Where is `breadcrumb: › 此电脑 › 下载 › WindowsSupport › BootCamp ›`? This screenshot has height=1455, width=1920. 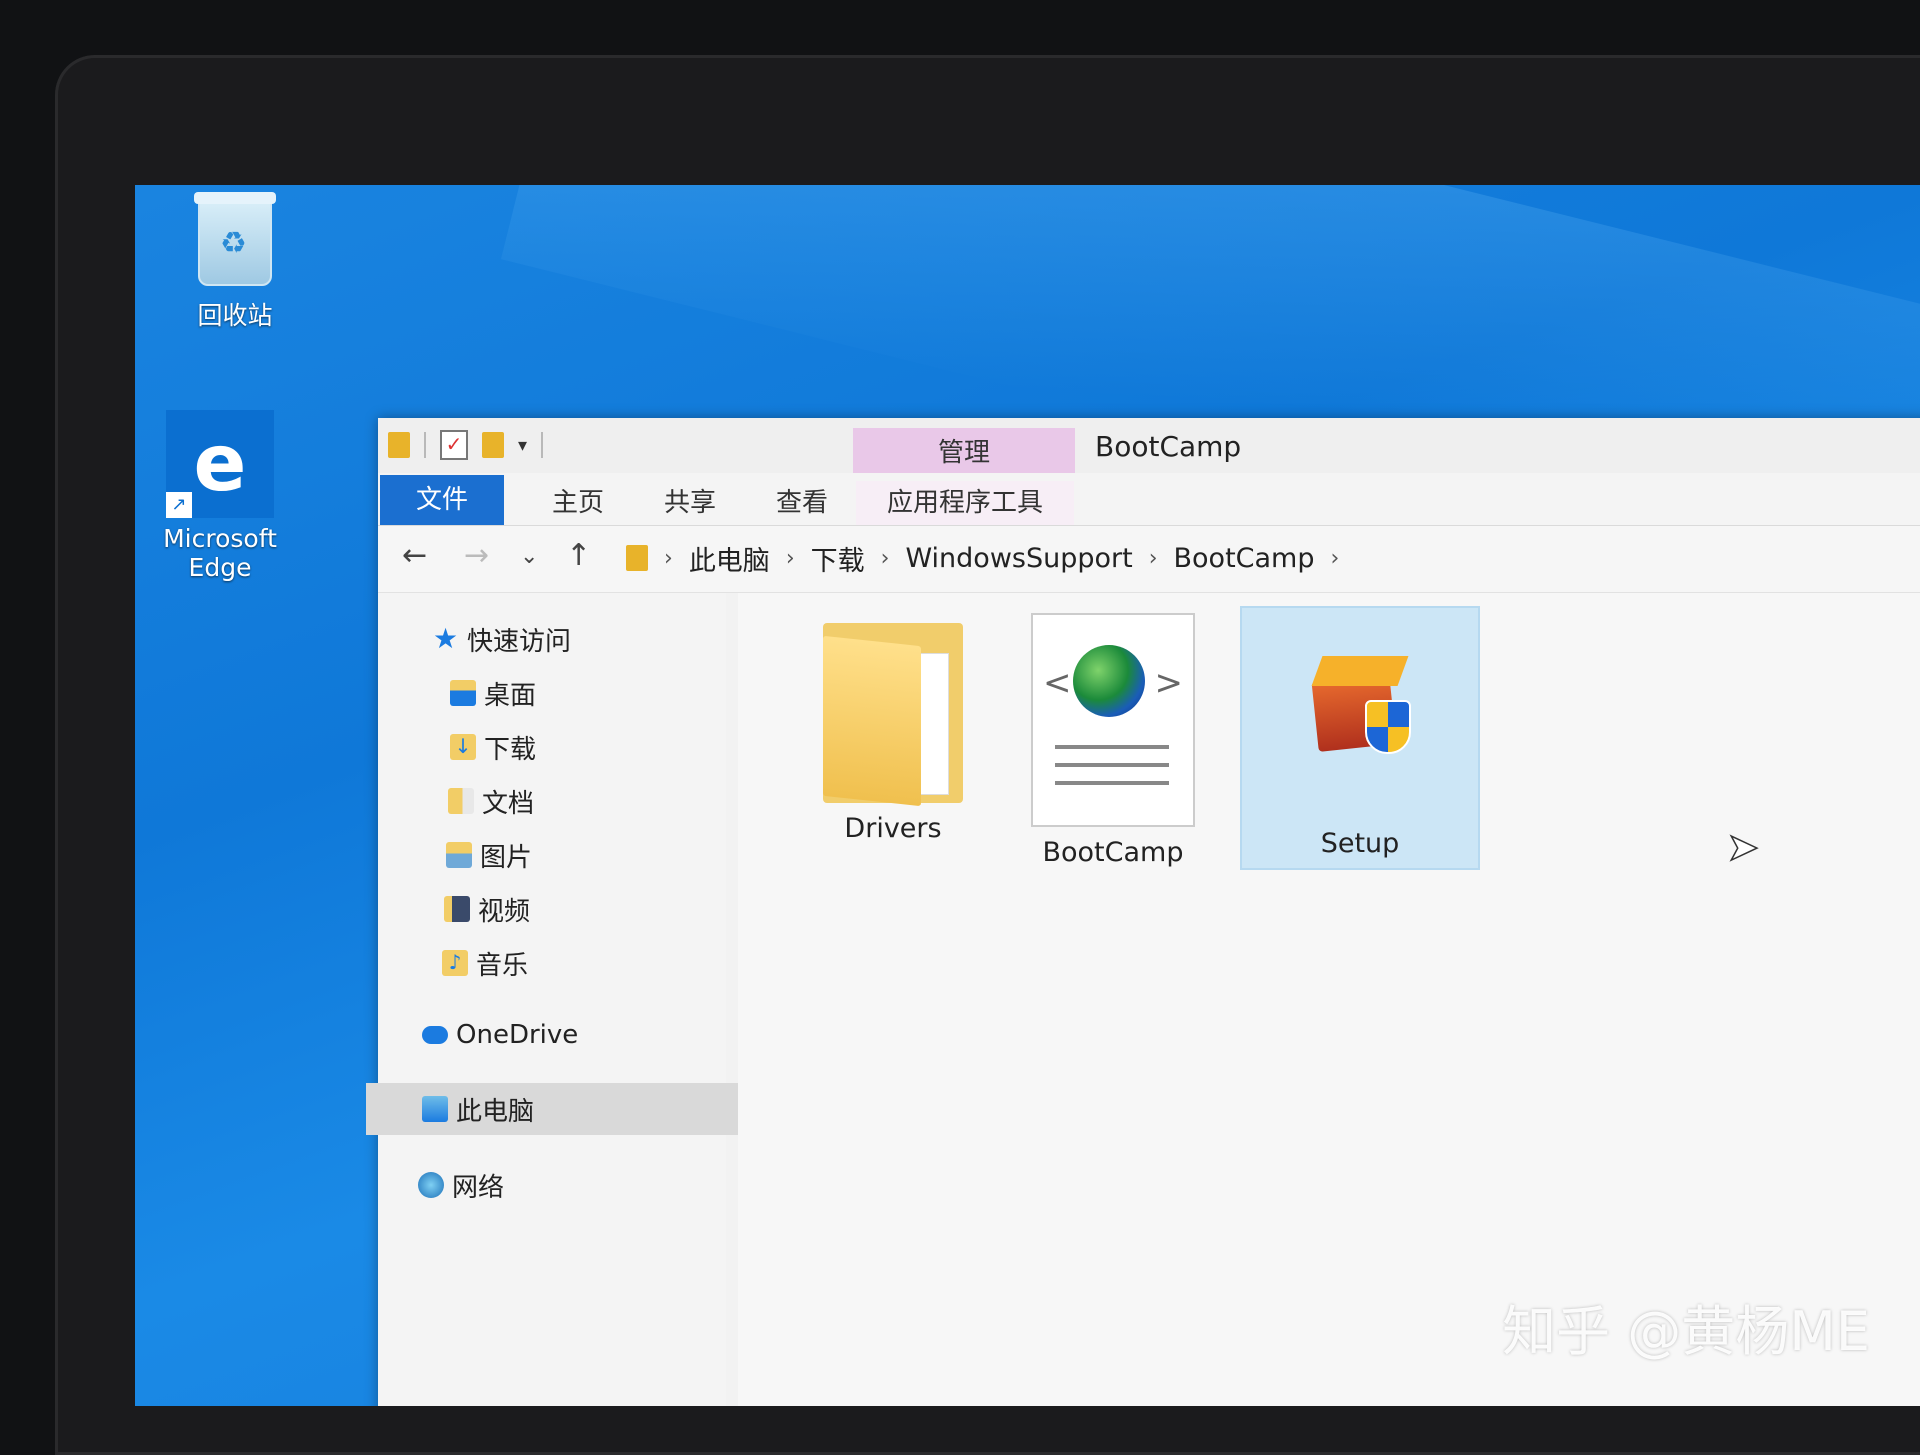
breadcrumb: › 此电脑 › 下载 › WindowsSupport › BootCamp › is located at coordinates (982, 558).